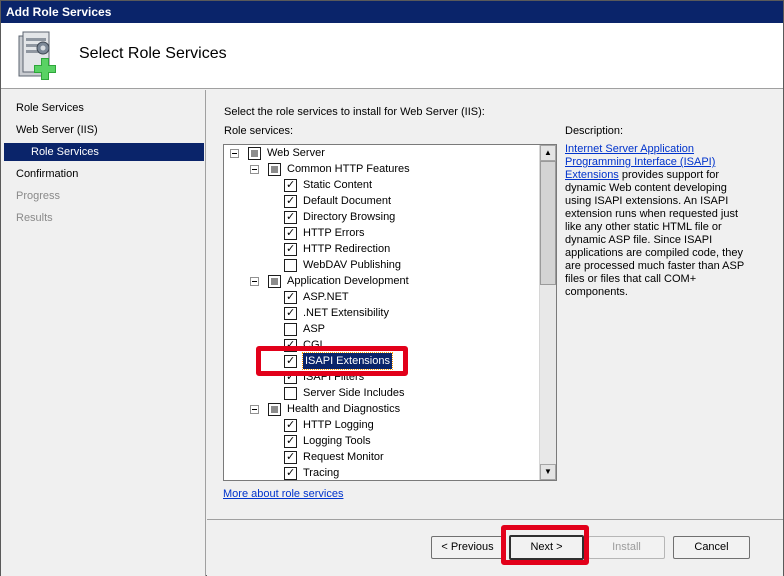 This screenshot has height=576, width=784. Describe the element at coordinates (57, 130) in the screenshot. I see `nav-item-web-server: Web Server (IIS)` at that location.